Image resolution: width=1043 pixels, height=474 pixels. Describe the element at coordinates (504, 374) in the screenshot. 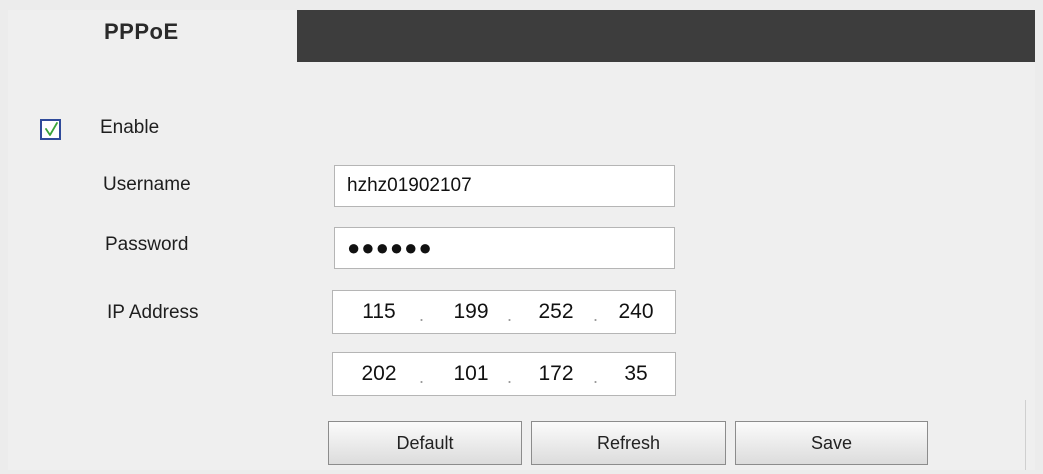

I see `ip-address-field-secondary: 202 . 101 . 172 . 35` at that location.